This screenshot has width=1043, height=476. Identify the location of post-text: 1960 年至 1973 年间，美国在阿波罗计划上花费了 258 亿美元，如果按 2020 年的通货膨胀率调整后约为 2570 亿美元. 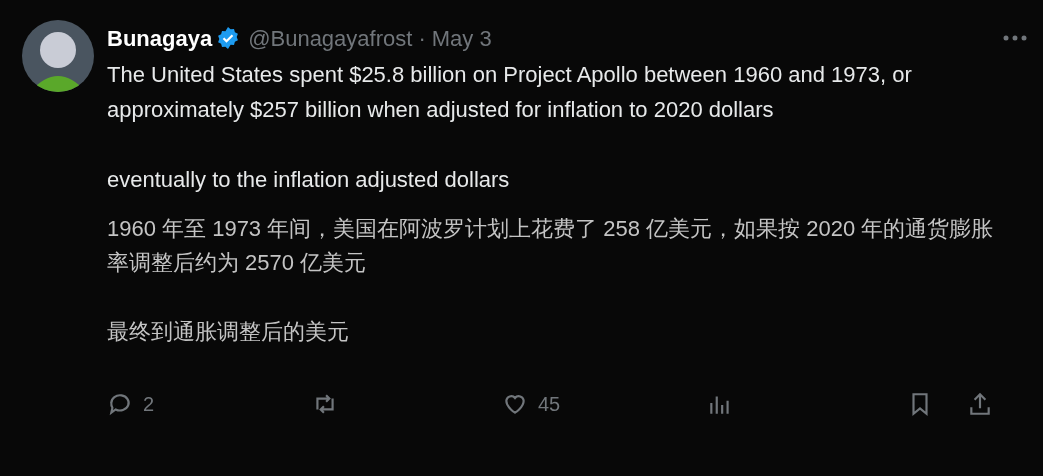
(551, 246).